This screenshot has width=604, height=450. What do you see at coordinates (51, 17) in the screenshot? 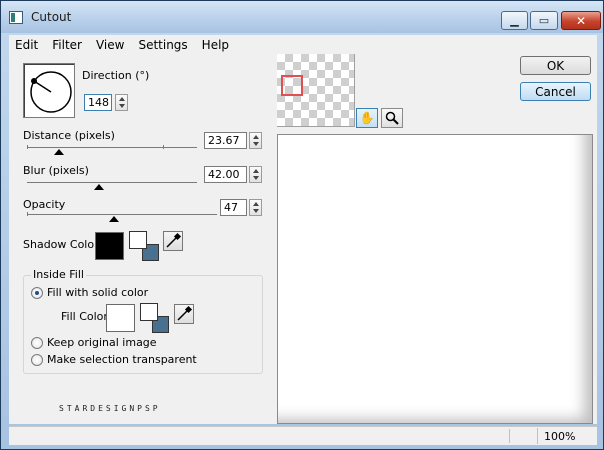
I see `window-title: Cutout` at bounding box center [51, 17].